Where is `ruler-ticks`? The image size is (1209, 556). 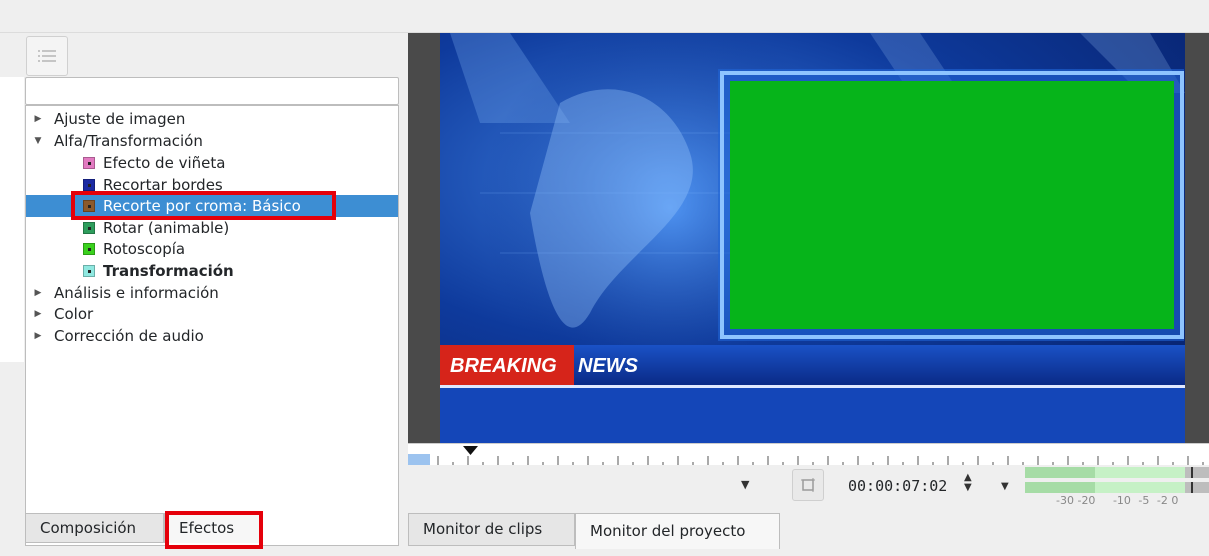 ruler-ticks is located at coordinates (806, 456).